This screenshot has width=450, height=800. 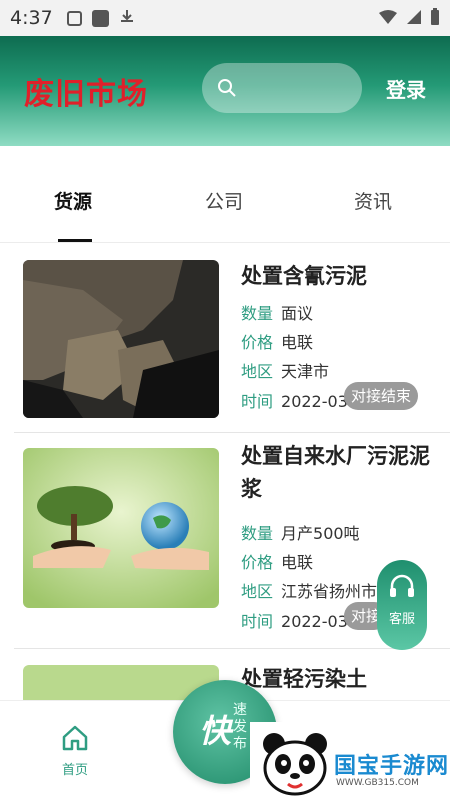 What do you see at coordinates (121, 528) in the screenshot?
I see `item-image-environment` at bounding box center [121, 528].